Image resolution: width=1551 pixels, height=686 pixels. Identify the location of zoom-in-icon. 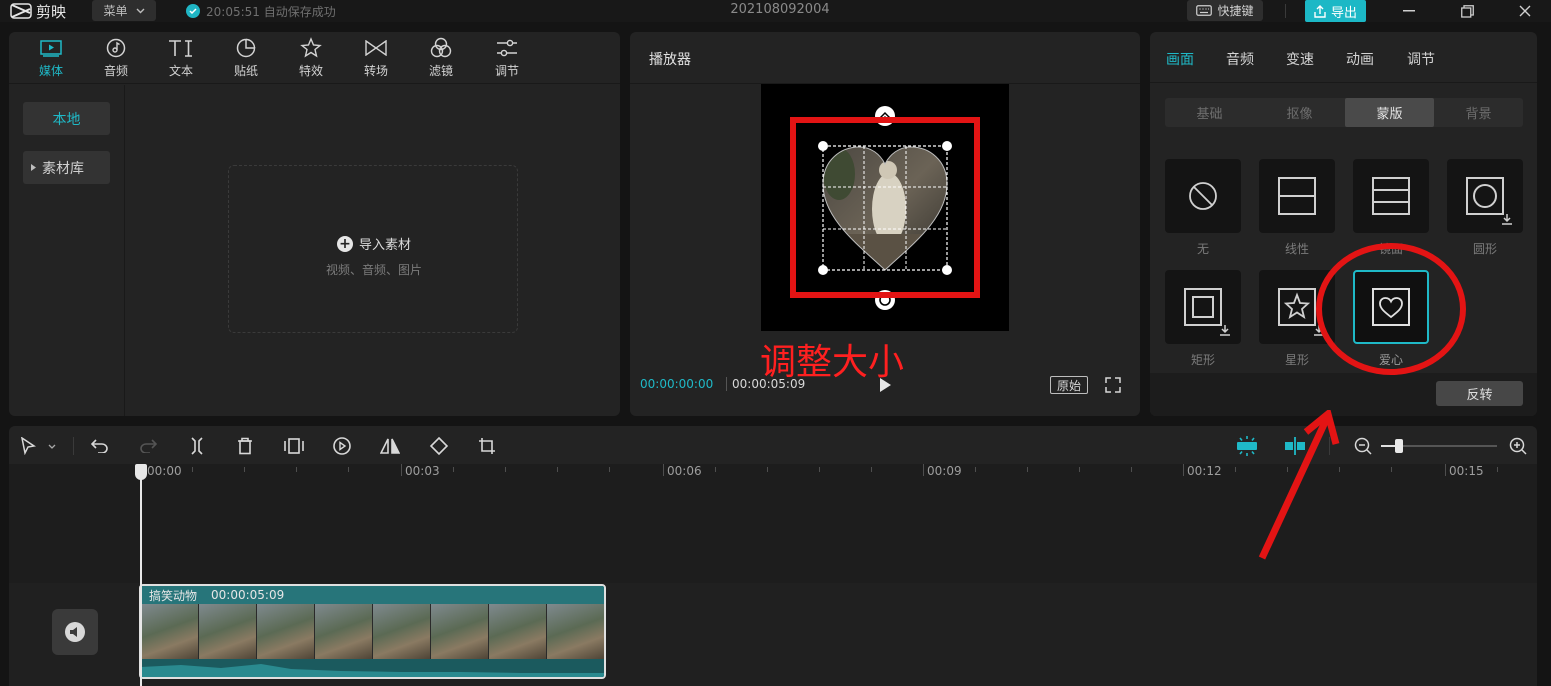
(1518, 446).